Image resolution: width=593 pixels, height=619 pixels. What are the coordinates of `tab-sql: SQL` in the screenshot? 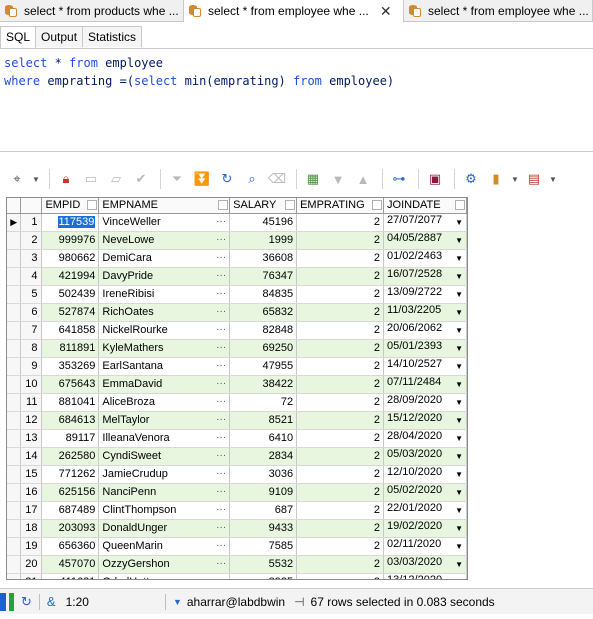 It's located at (18, 37).